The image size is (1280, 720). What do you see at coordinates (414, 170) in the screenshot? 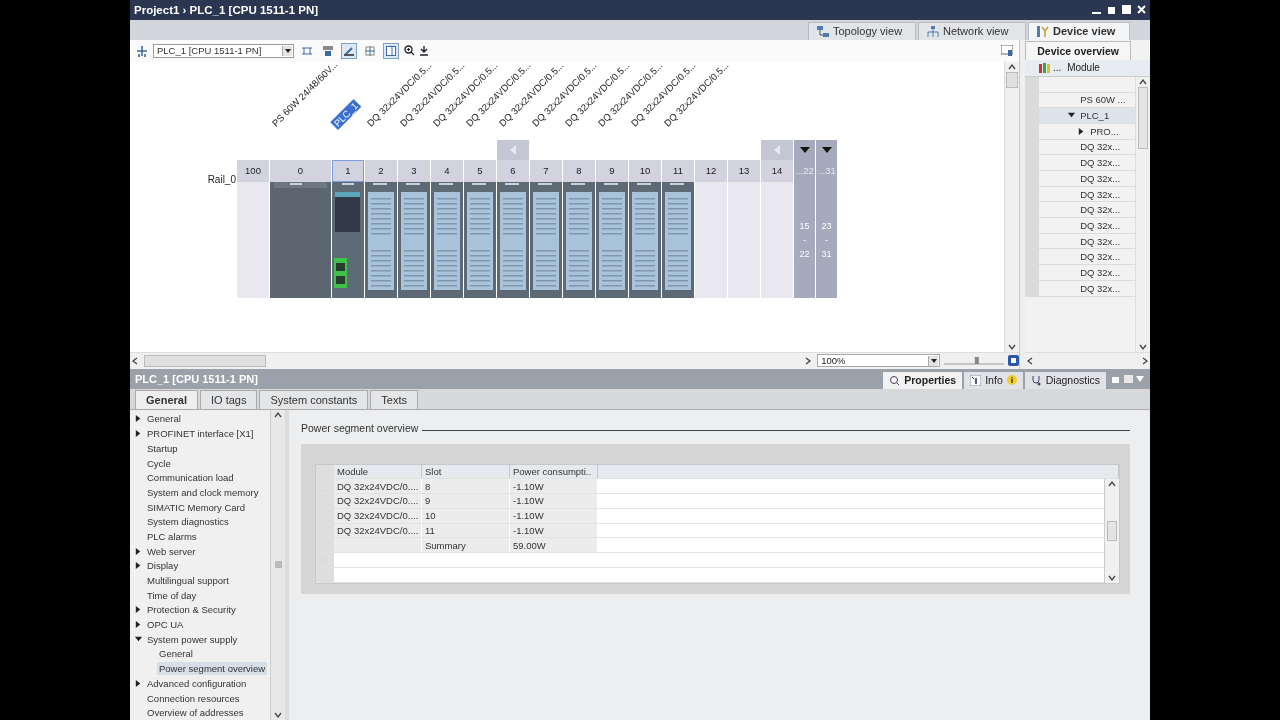
I see `slot-number: 3` at bounding box center [414, 170].